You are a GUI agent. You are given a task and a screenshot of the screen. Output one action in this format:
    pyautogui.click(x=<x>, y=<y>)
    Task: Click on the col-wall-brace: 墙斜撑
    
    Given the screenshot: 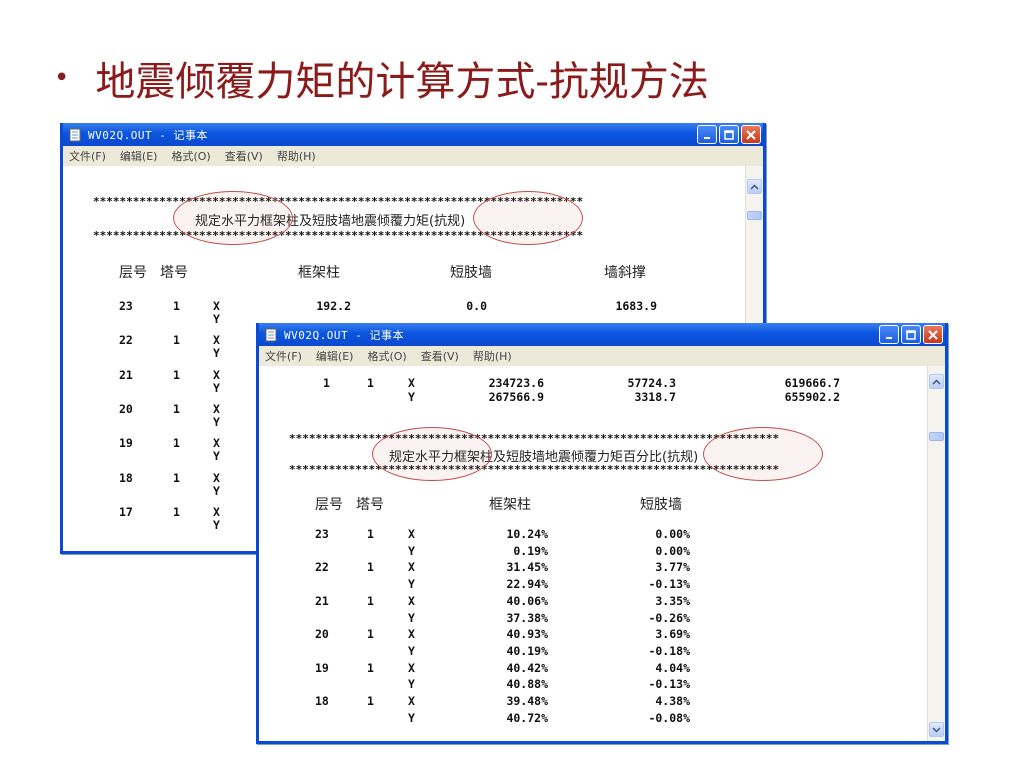 What is the action you would take?
    pyautogui.click(x=625, y=273)
    